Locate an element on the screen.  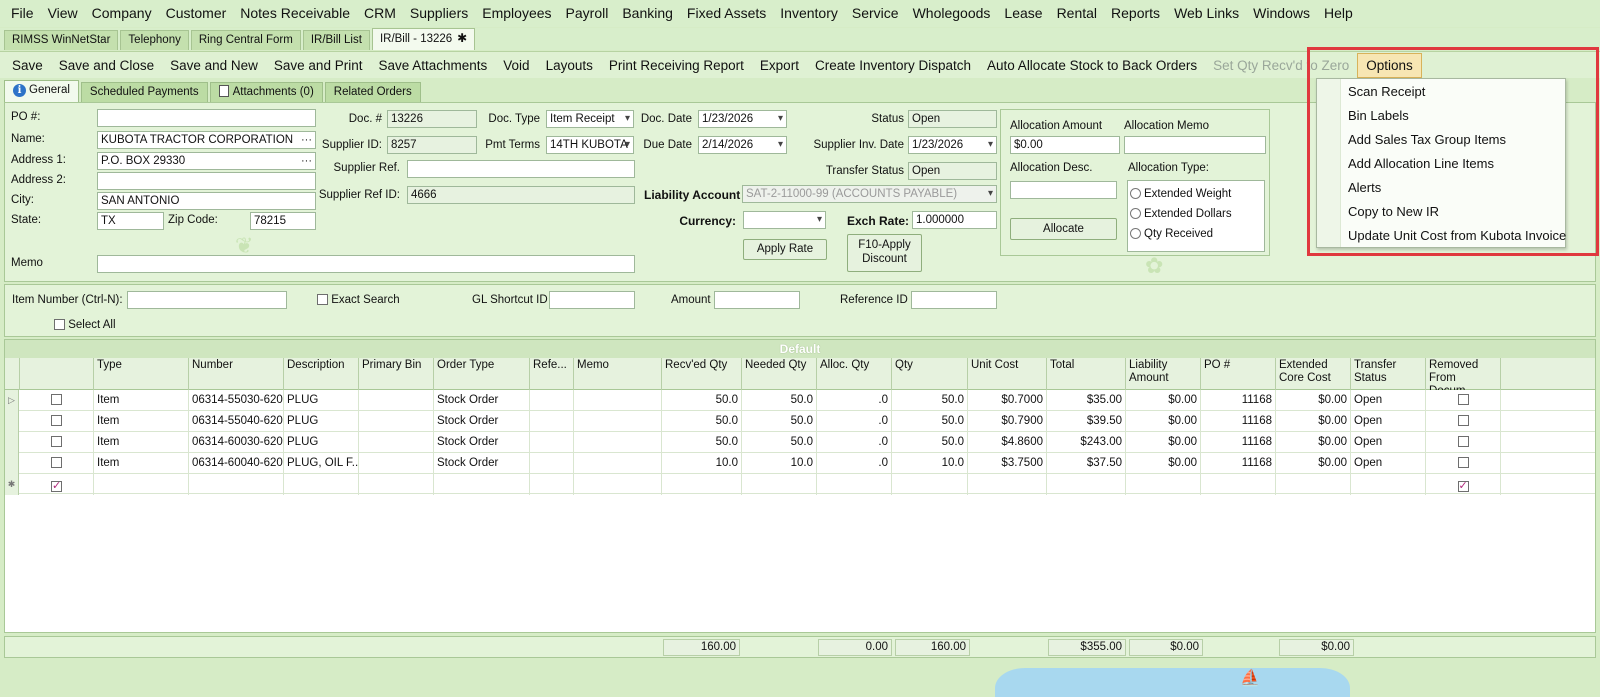
menu-payroll: Payroll is located at coordinates (587, 13).